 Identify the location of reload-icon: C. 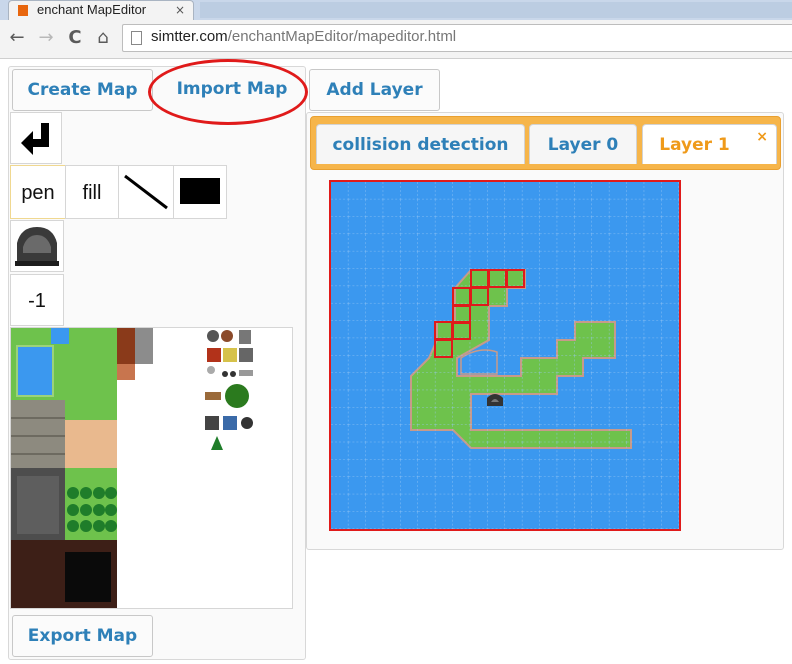
(75, 37).